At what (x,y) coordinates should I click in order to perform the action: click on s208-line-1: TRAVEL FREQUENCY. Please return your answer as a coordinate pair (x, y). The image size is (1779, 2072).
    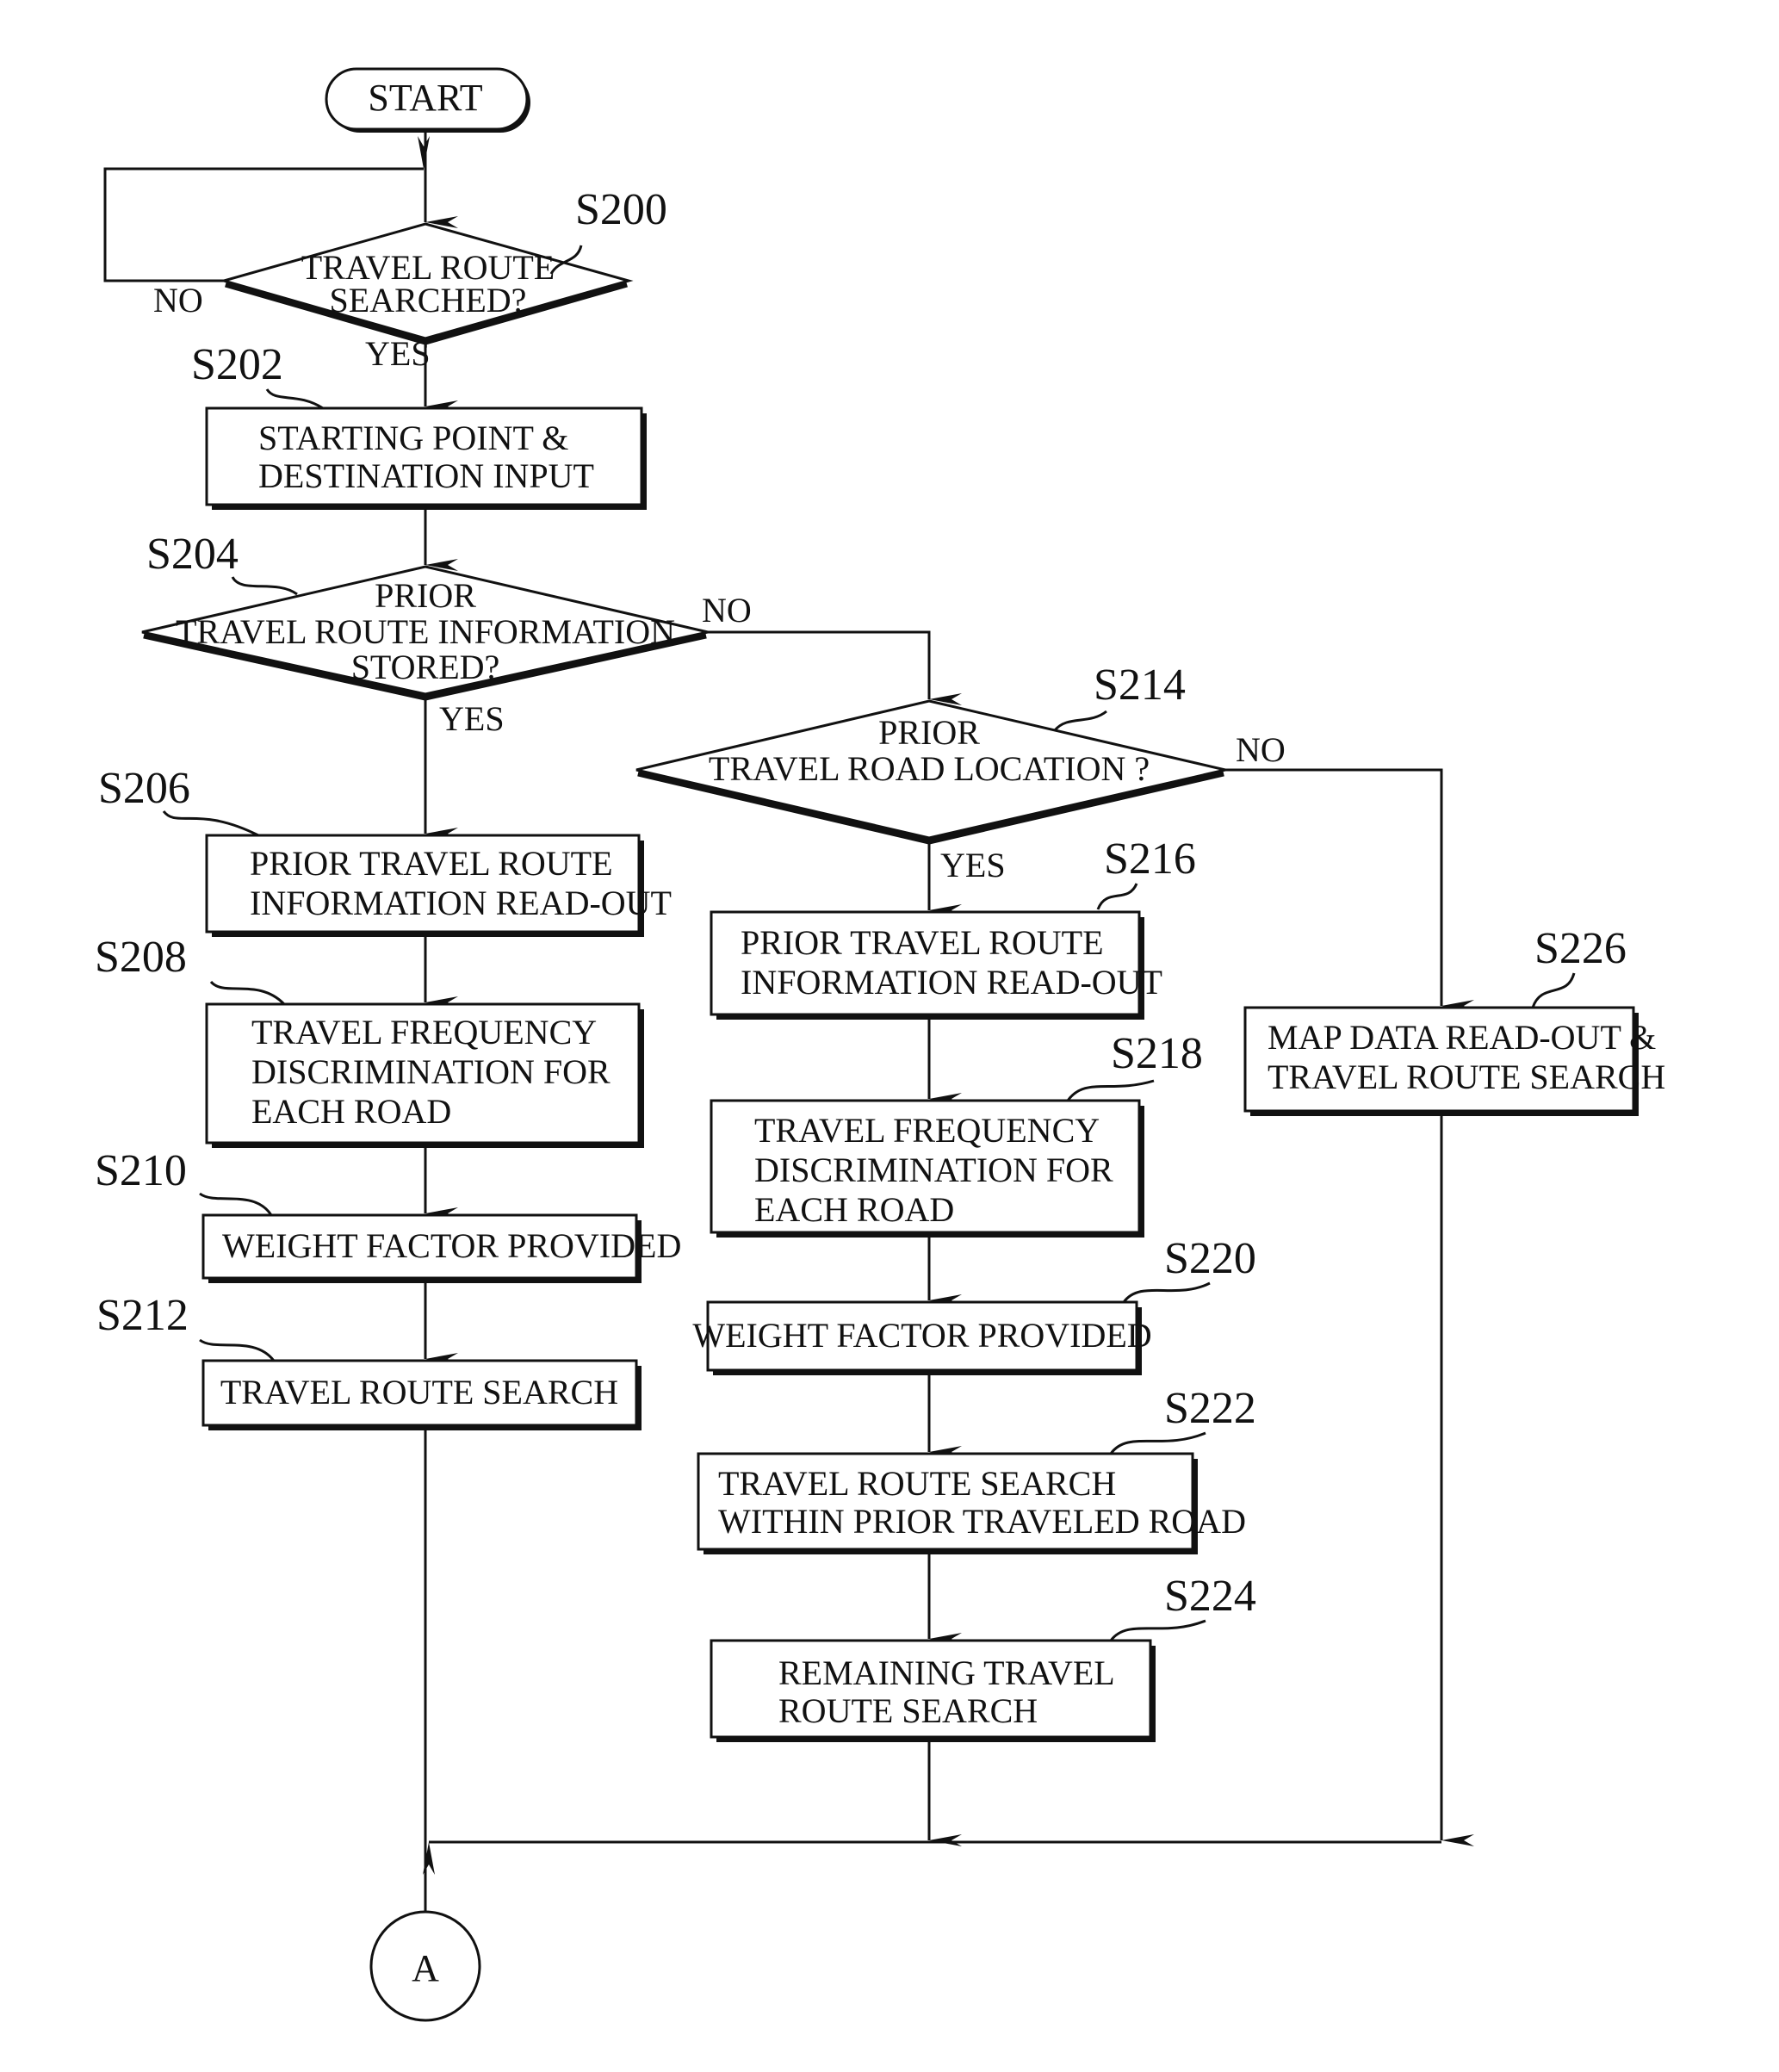
    Looking at the image, I should click on (424, 1032).